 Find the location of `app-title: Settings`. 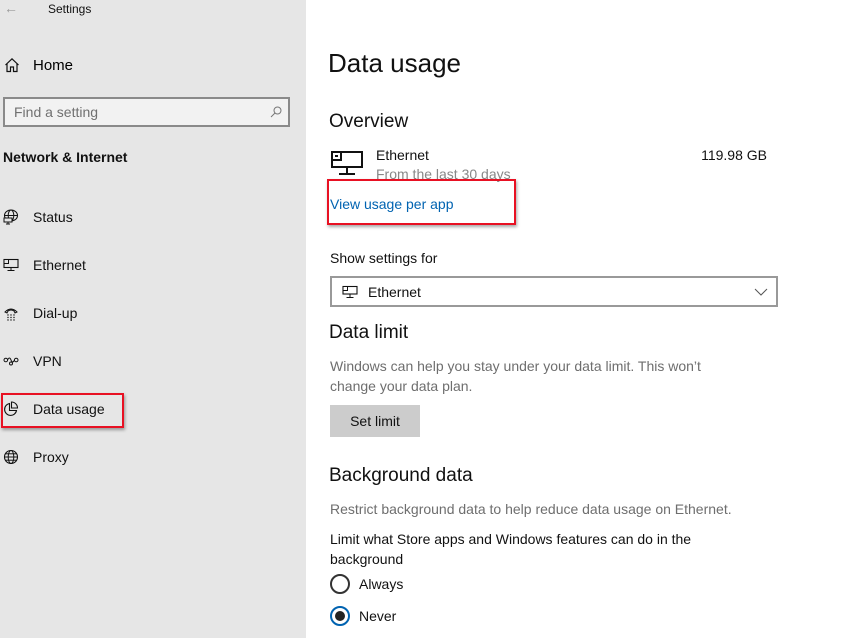

app-title: Settings is located at coordinates (70, 9).